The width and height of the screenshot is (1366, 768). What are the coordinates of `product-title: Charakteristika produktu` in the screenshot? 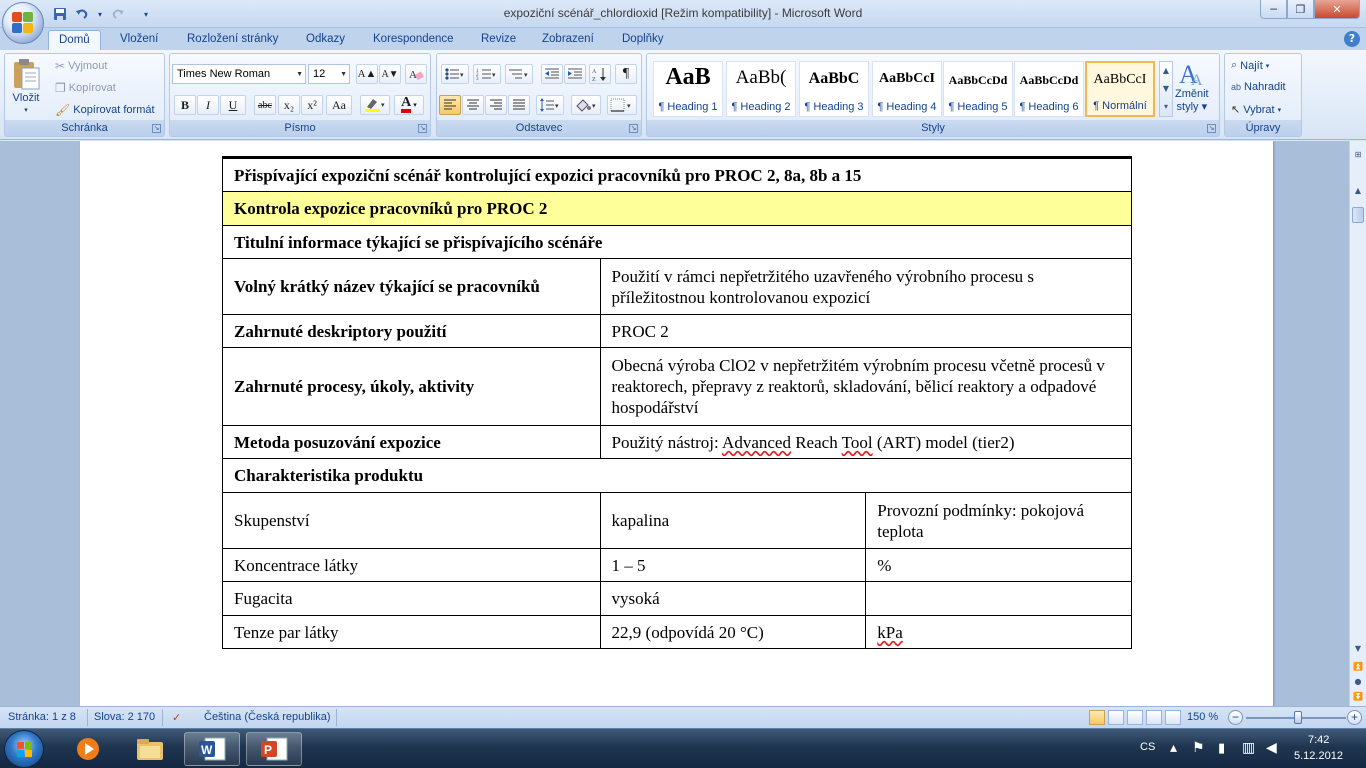 It's located at (677, 475).